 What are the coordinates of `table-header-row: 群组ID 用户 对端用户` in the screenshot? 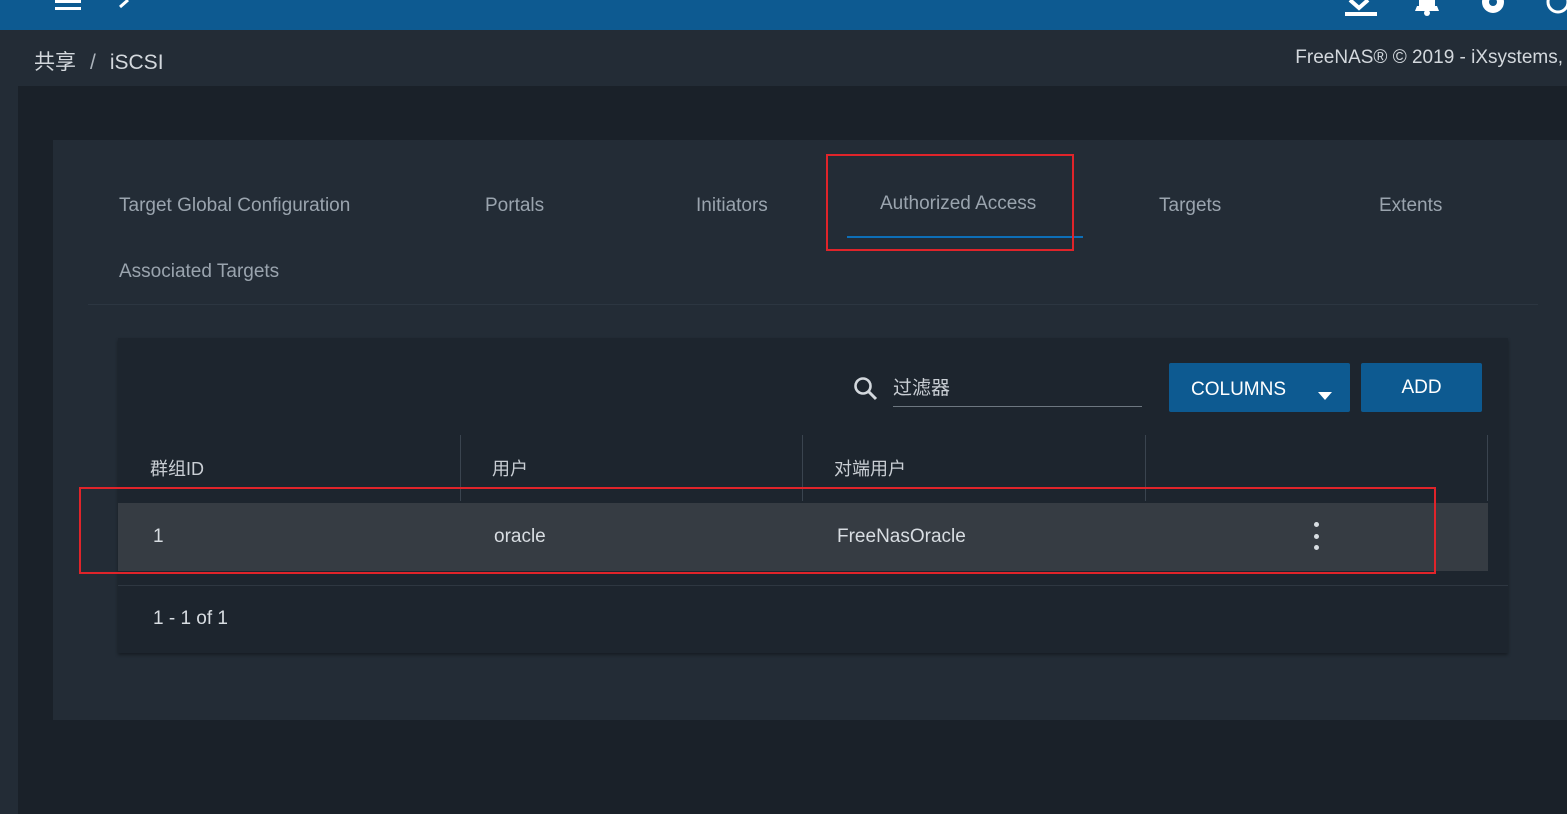 It's located at (803, 468).